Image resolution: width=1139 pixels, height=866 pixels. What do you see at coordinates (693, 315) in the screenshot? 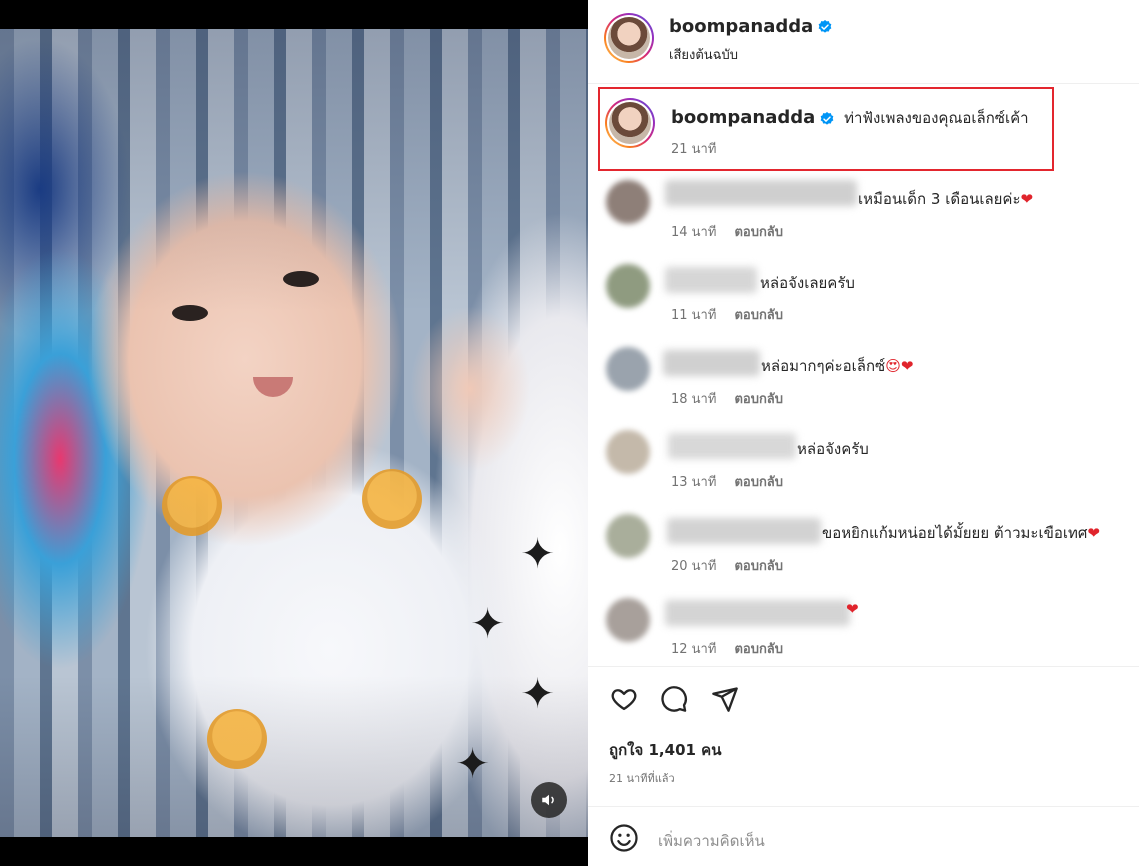
I see `comment-time: 11 นาที` at bounding box center [693, 315].